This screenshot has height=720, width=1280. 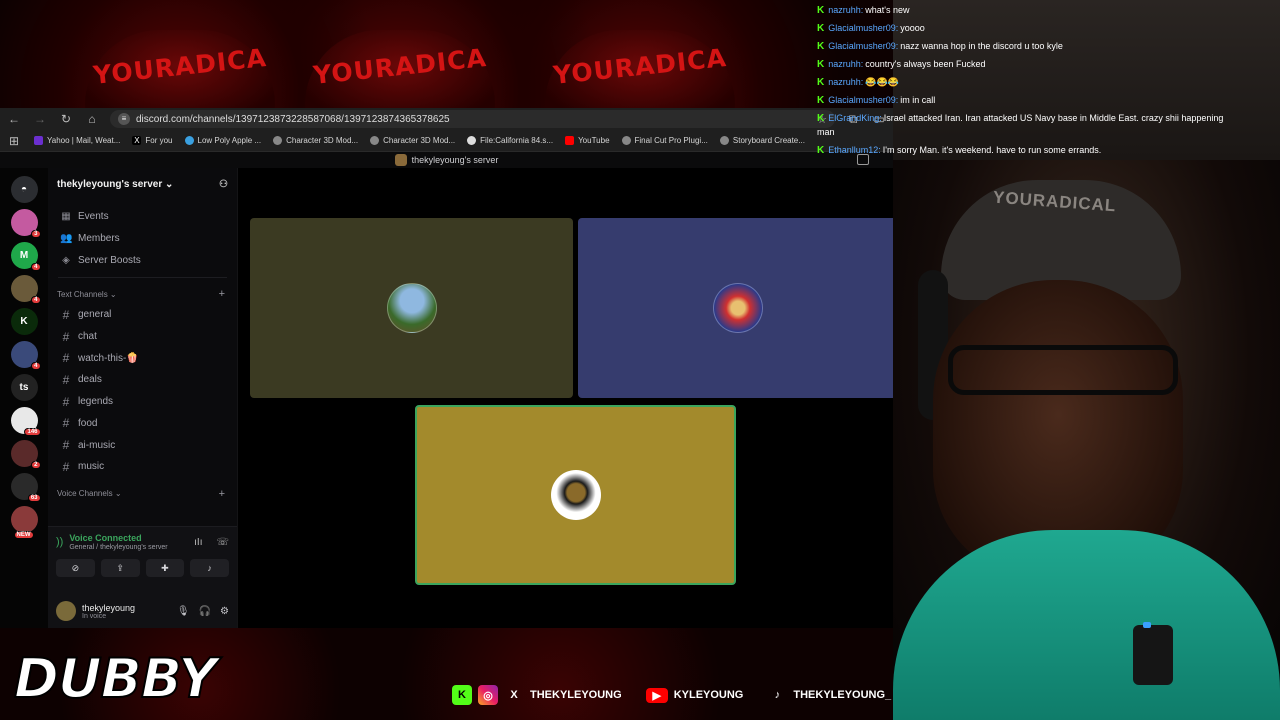 What do you see at coordinates (110, 184) in the screenshot?
I see `server-name: thekyleyoung's server` at bounding box center [110, 184].